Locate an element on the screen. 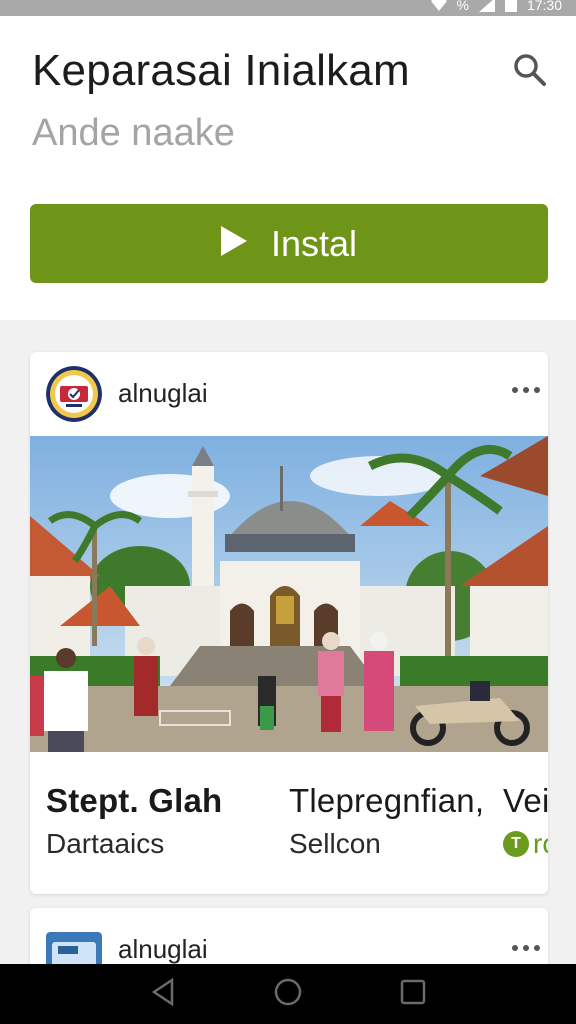 The height and width of the screenshot is (1024, 576). battery-icon is located at coordinates (510, 6).